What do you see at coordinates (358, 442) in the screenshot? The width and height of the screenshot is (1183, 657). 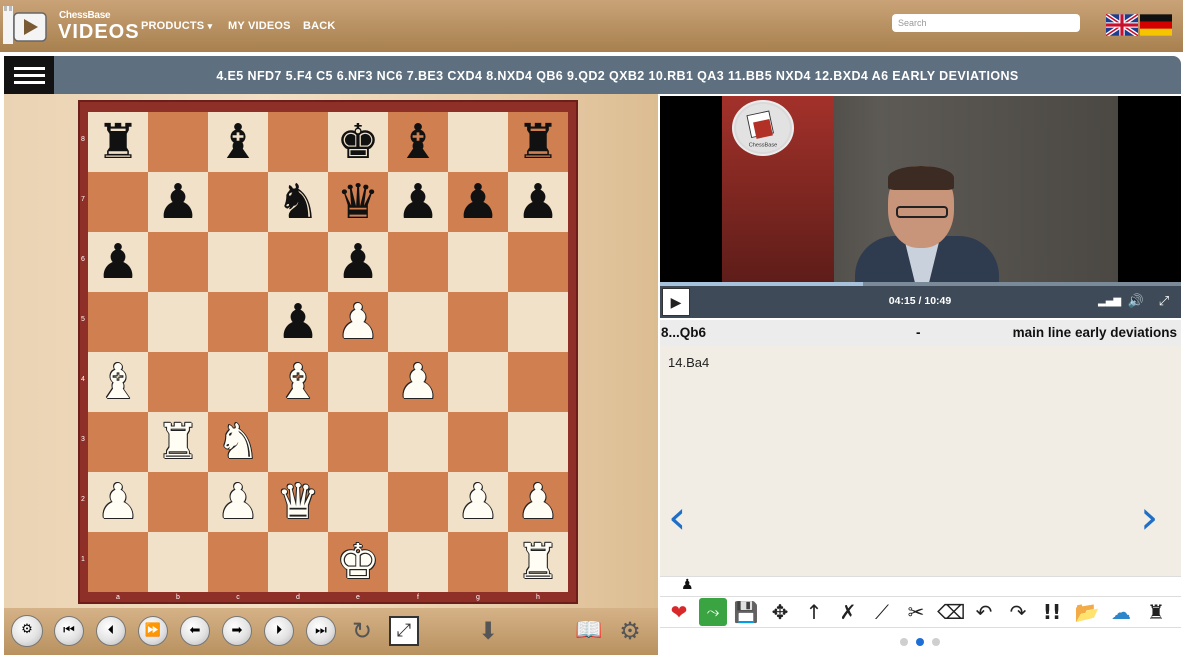 I see `square-e3` at bounding box center [358, 442].